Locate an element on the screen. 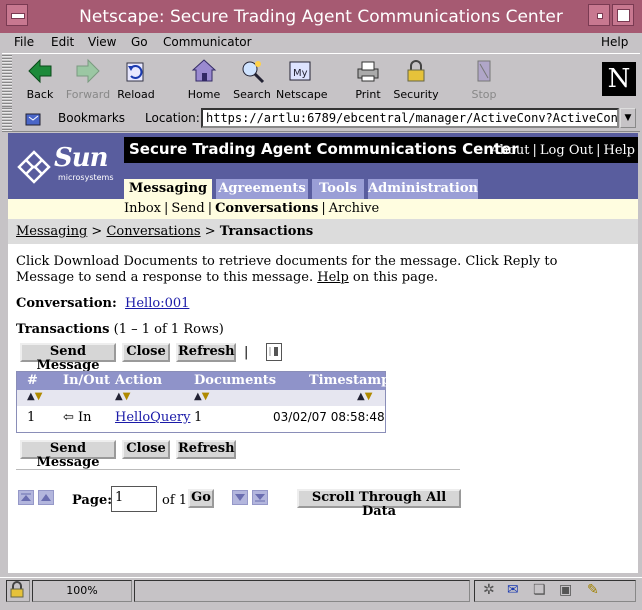 The image size is (642, 610). cell-documents: 1 is located at coordinates (198, 417).